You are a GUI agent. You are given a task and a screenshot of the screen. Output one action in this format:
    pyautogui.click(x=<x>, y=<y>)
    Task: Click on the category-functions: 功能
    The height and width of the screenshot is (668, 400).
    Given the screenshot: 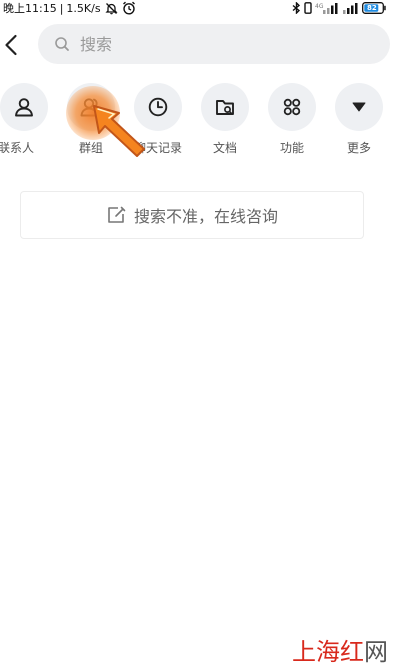 What is the action you would take?
    pyautogui.click(x=294, y=123)
    